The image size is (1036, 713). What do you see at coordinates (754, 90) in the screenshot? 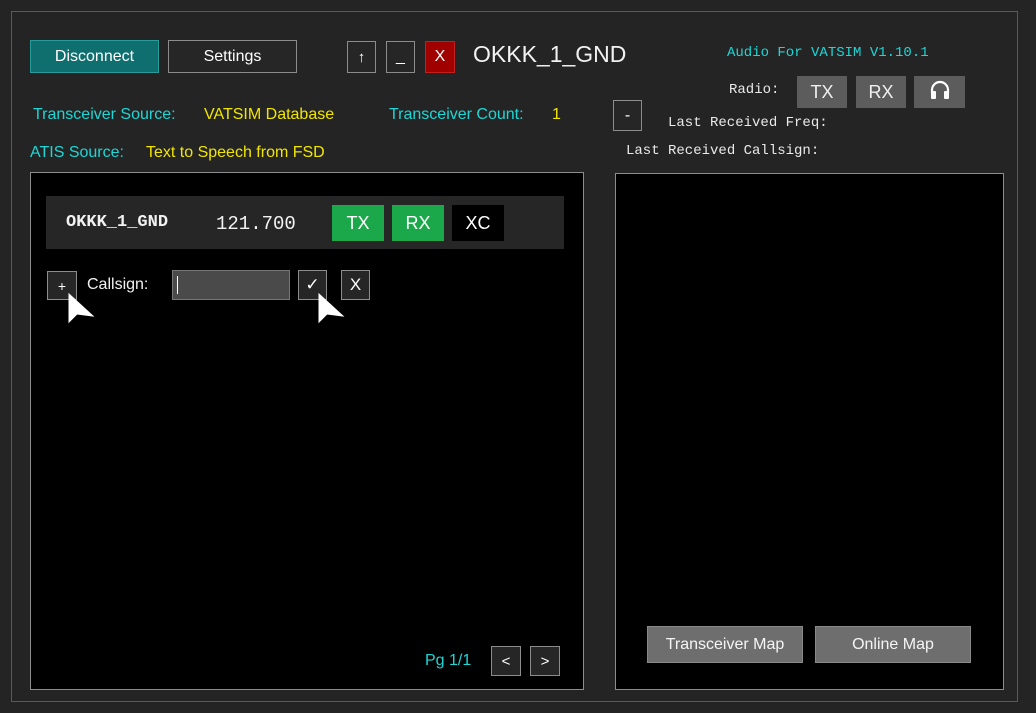
I see `radio-label: Radio:` at bounding box center [754, 90].